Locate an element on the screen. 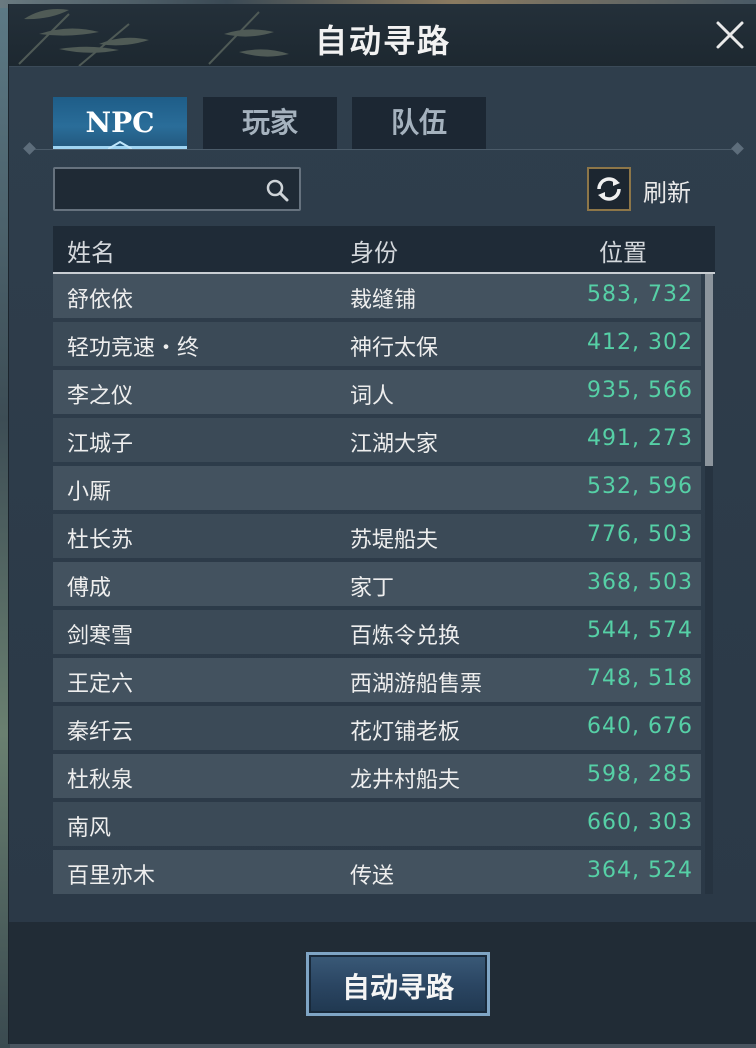  npc-position: 368, 503 is located at coordinates (640, 582).